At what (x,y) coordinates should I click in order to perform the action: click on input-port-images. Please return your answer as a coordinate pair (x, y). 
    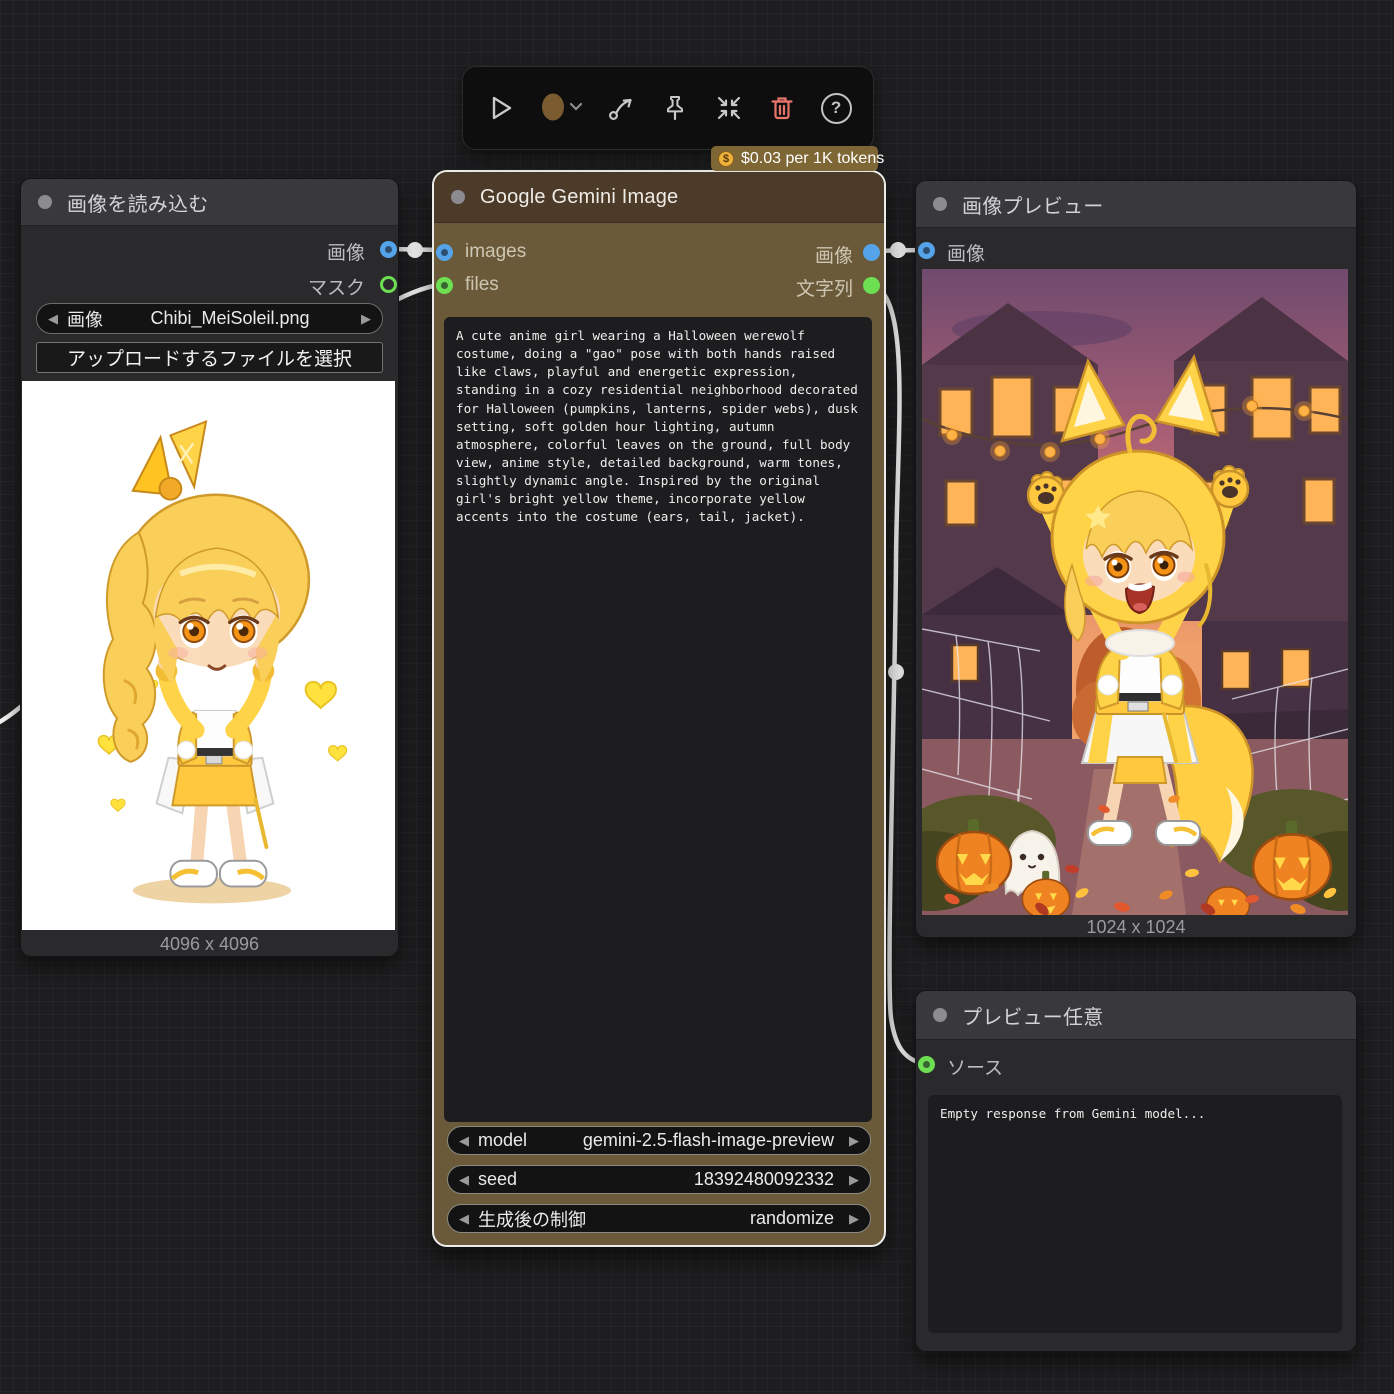
    Looking at the image, I should click on (444, 252).